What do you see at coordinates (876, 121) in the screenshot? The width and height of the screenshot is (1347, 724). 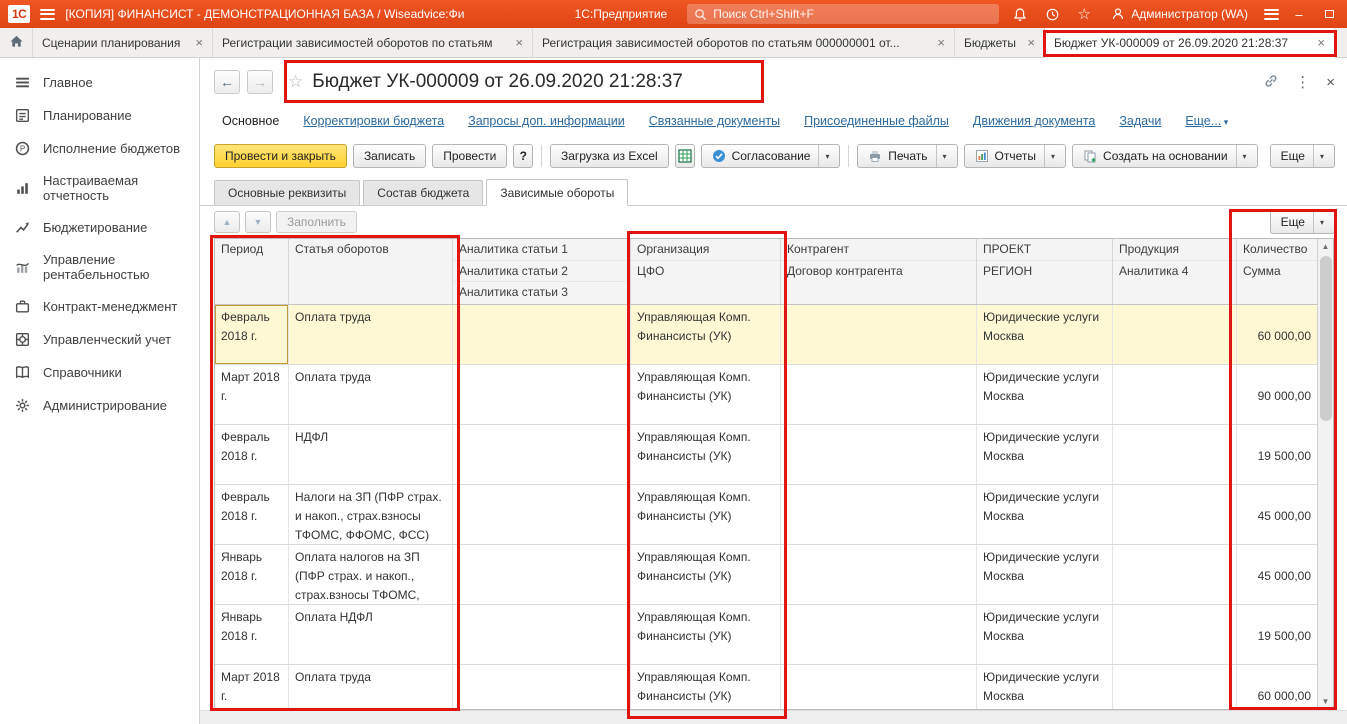 I see `nav-link-5: Присоединенные файлы` at bounding box center [876, 121].